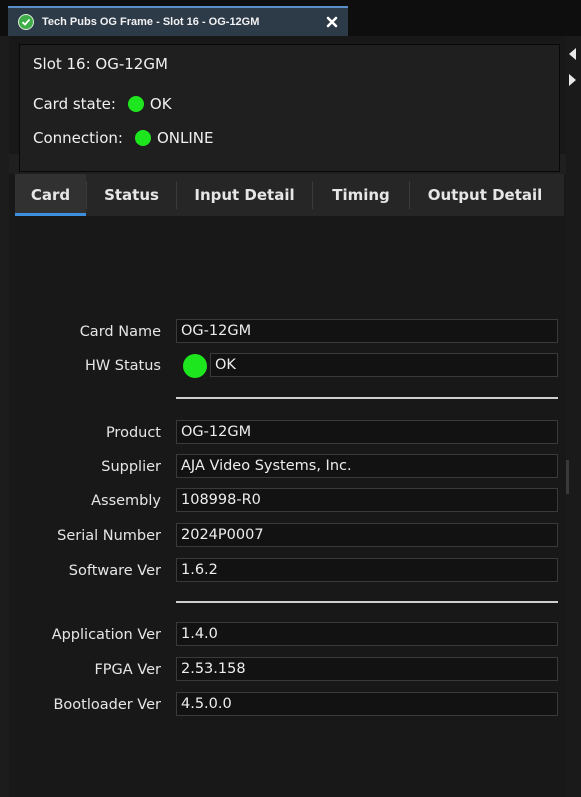  I want to click on document-tab: Tech Pubs OG Frame - Slot 16 - OG-12GM, so click(178, 21).